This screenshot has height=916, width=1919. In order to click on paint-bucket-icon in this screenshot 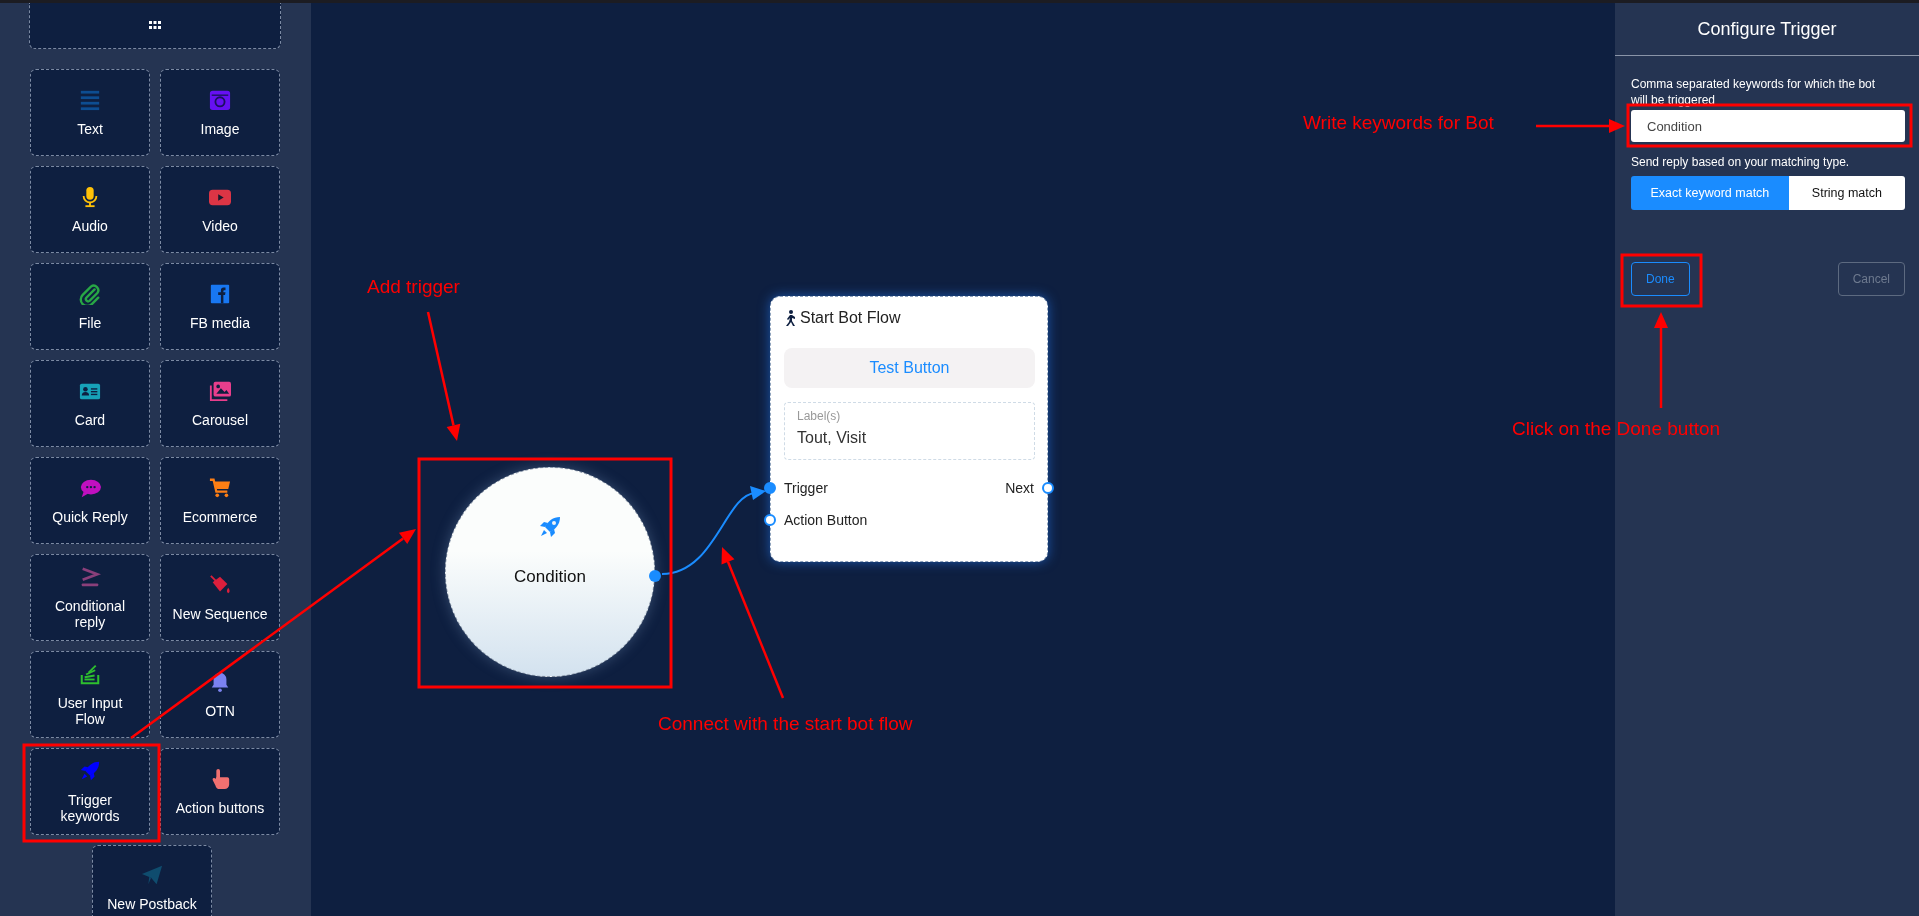, I will do `click(220, 584)`.